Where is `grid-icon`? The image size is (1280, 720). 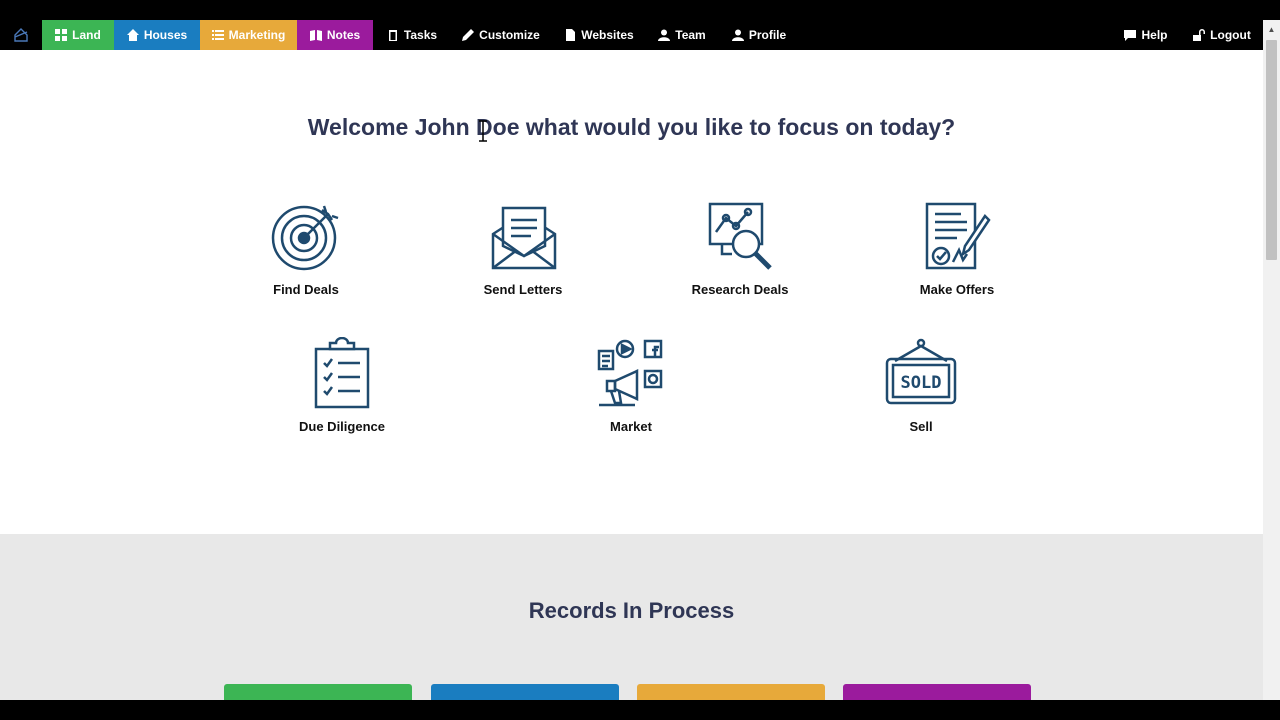 grid-icon is located at coordinates (61, 35).